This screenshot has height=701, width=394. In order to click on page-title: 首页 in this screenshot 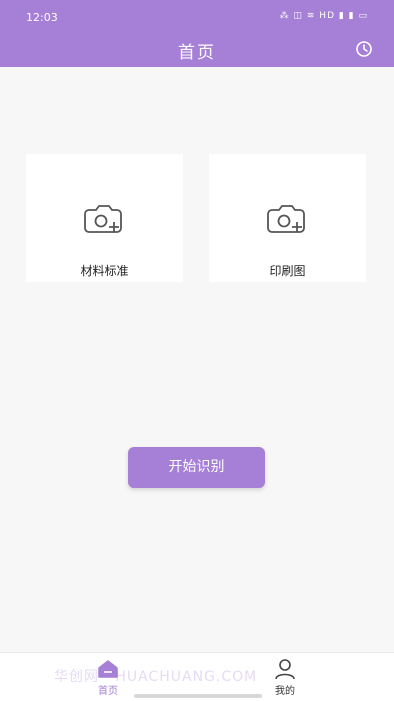, I will do `click(197, 53)`.